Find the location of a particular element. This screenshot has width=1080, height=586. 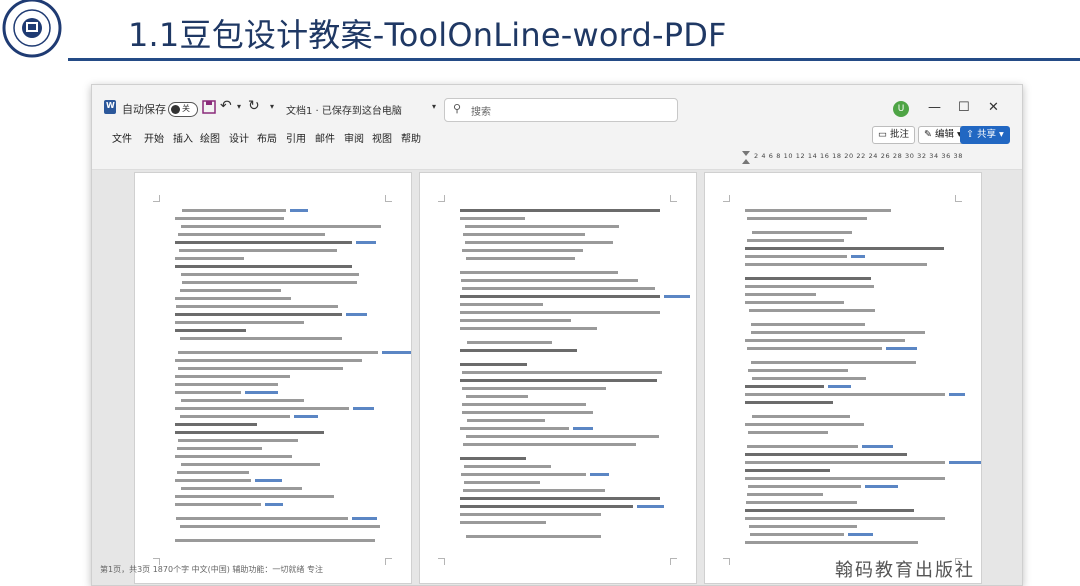

menu-layout: 布局 is located at coordinates (267, 137).